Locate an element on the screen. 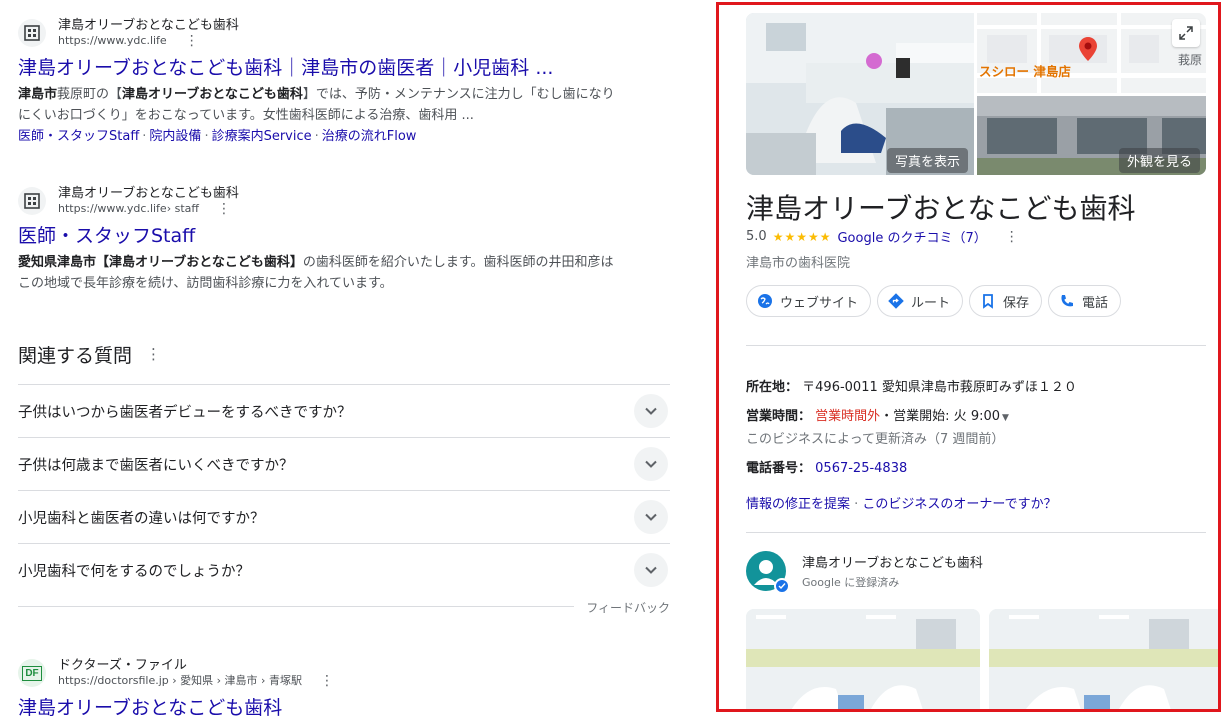 This screenshot has height=721, width=1224. directions-label: ルート is located at coordinates (931, 303).